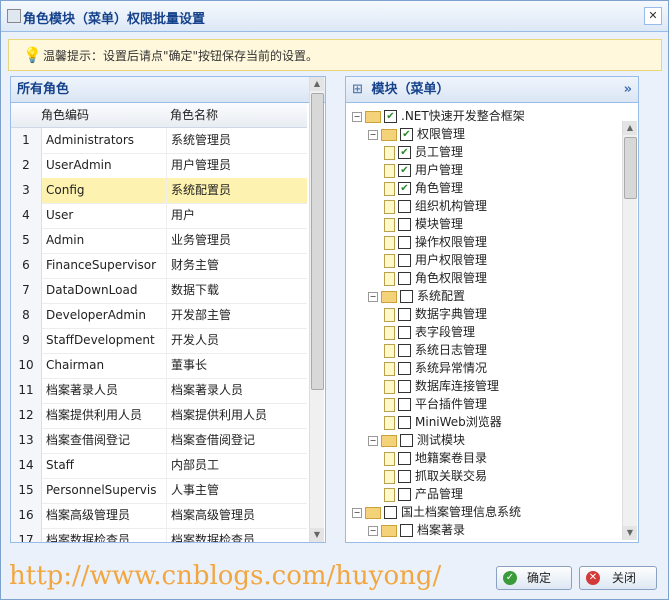 The height and width of the screenshot is (600, 669). What do you see at coordinates (435, 278) in the screenshot?
I see `tree-node: 角色权限管理` at bounding box center [435, 278].